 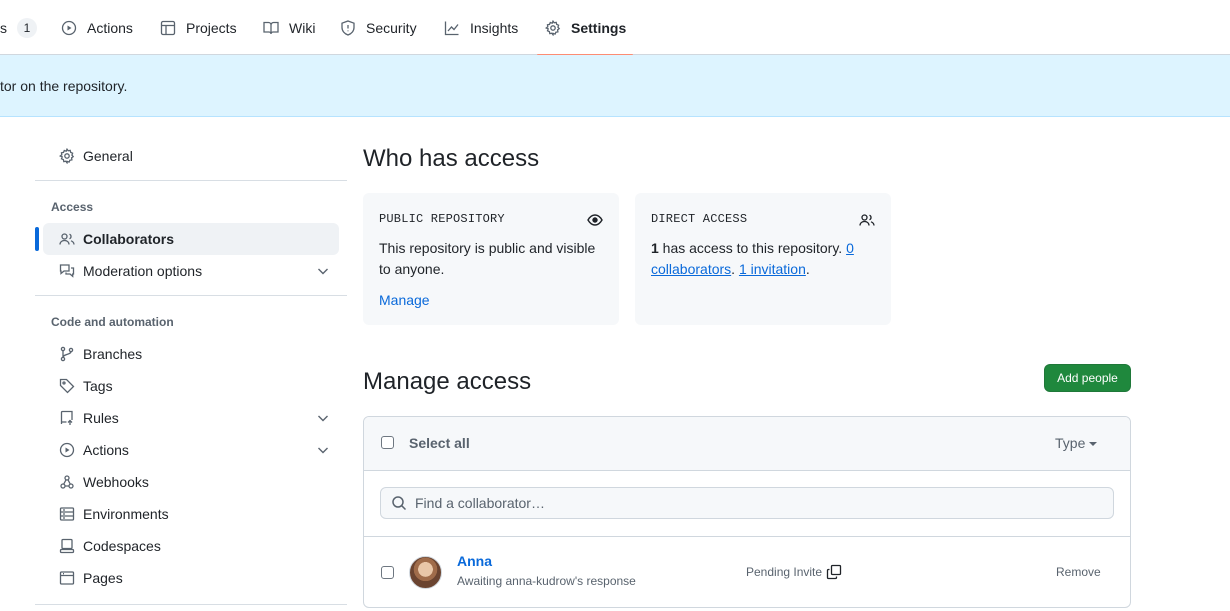 What do you see at coordinates (67, 578) in the screenshot?
I see `browser-icon` at bounding box center [67, 578].